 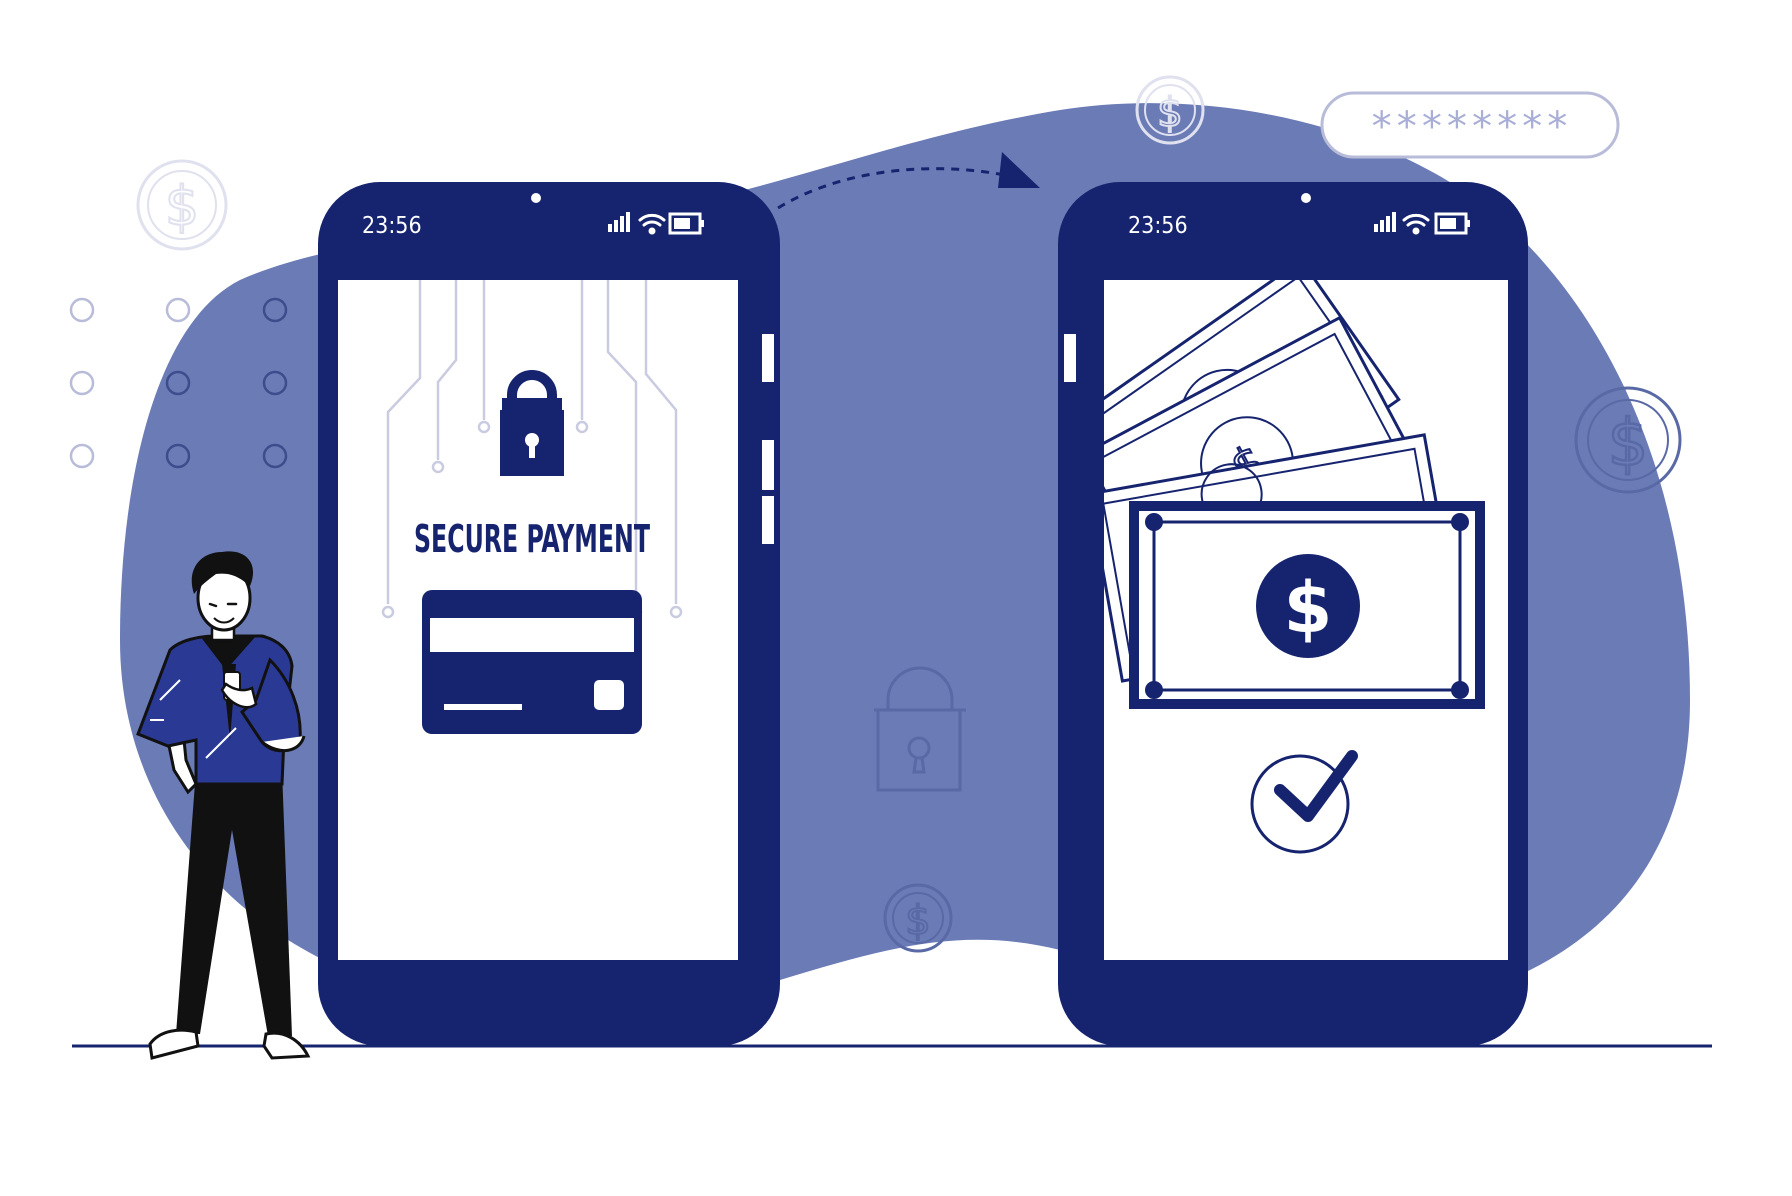 What do you see at coordinates (532, 539) in the screenshot?
I see `secure-payment-title: SECURE PAYMENT` at bounding box center [532, 539].